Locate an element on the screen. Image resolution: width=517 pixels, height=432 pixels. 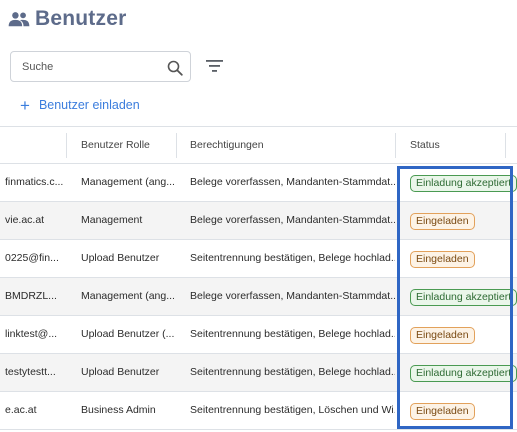
column-header-role: Benutzer Rolle is located at coordinates (115, 145).